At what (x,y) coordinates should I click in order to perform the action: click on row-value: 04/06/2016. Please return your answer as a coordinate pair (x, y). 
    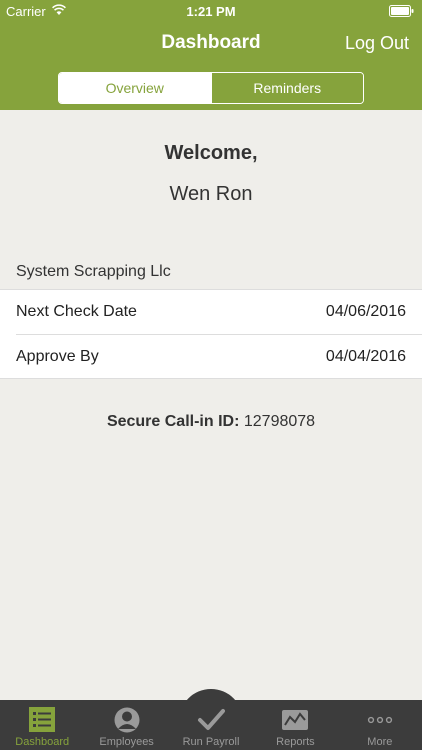
    Looking at the image, I should click on (365, 311).